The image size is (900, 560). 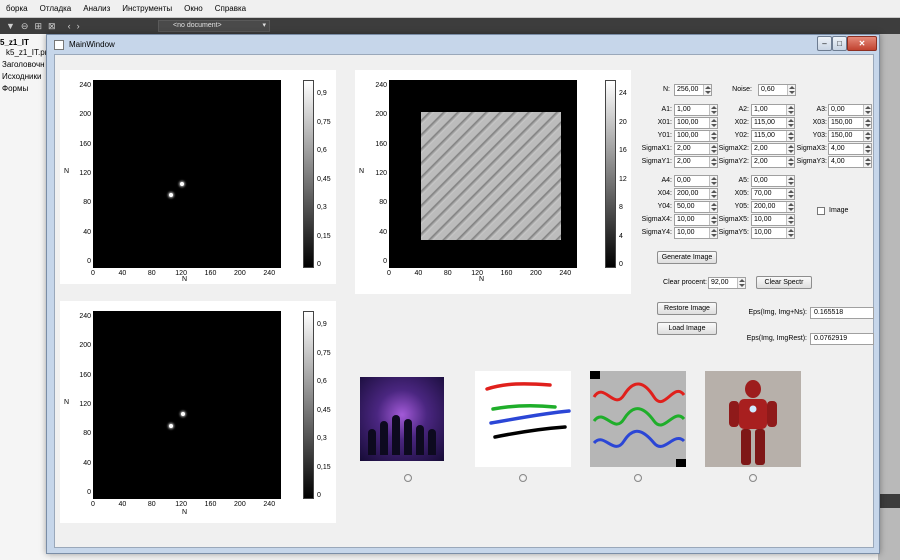 What do you see at coordinates (25, 26) in the screenshot?
I see `link-icon: ⊖` at bounding box center [25, 26].